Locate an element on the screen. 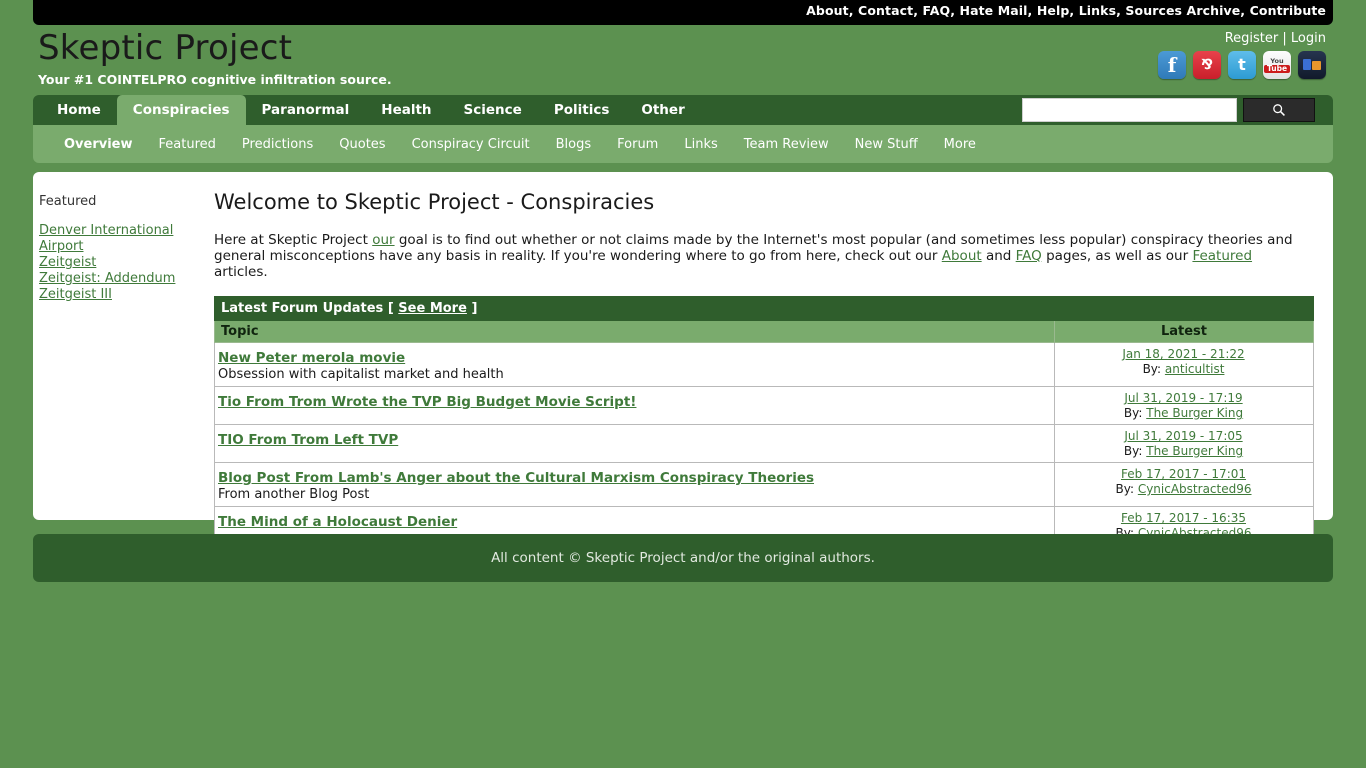 This screenshot has width=1366, height=768. youtube-icon: You Tube is located at coordinates (1277, 65).